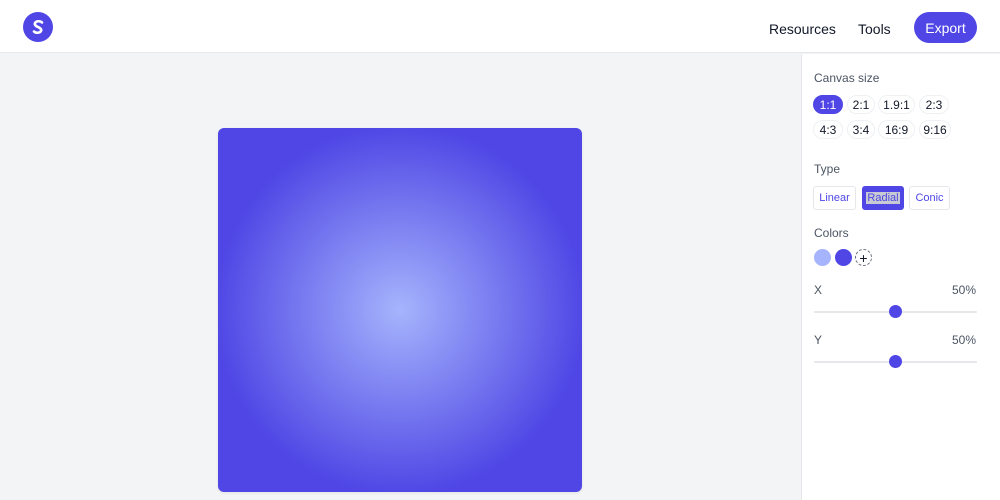 This screenshot has height=500, width=1000. I want to click on canvas-size-option: 1.9:1, so click(896, 104).